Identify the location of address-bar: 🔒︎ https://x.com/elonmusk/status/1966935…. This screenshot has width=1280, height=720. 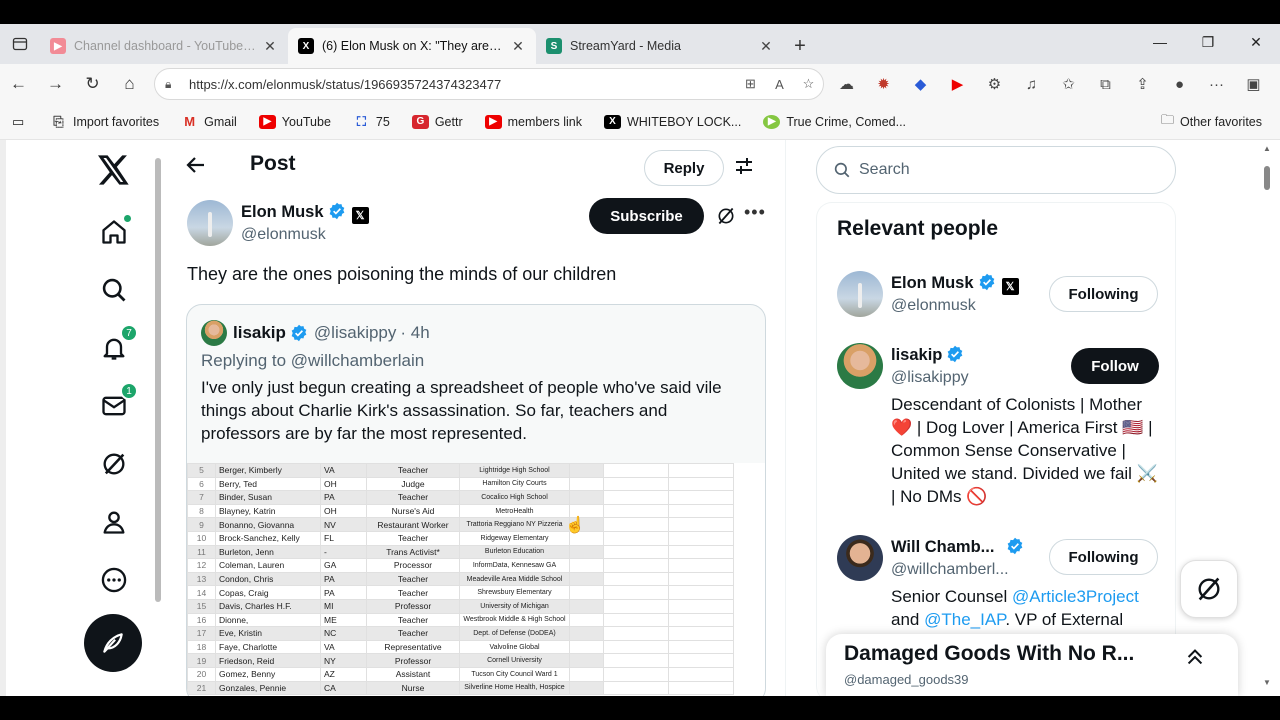
(489, 84).